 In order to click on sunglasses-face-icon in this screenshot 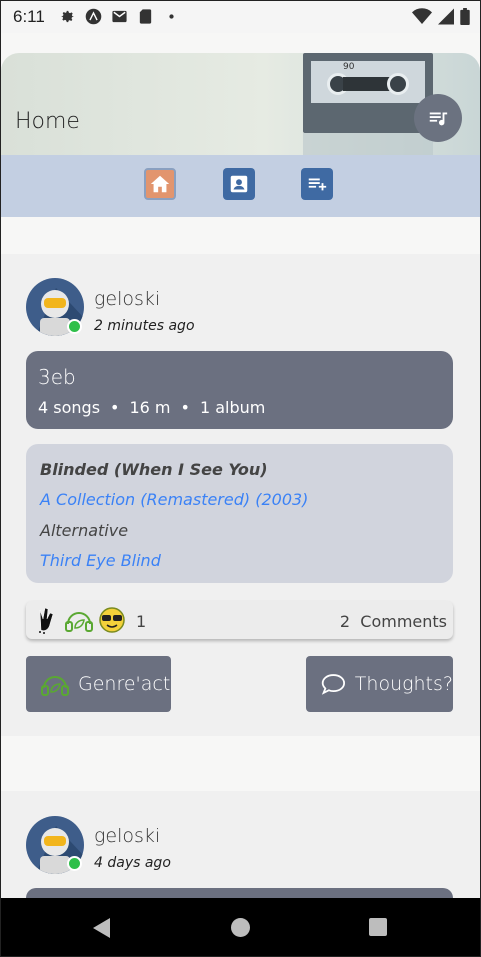, I will do `click(112, 620)`.